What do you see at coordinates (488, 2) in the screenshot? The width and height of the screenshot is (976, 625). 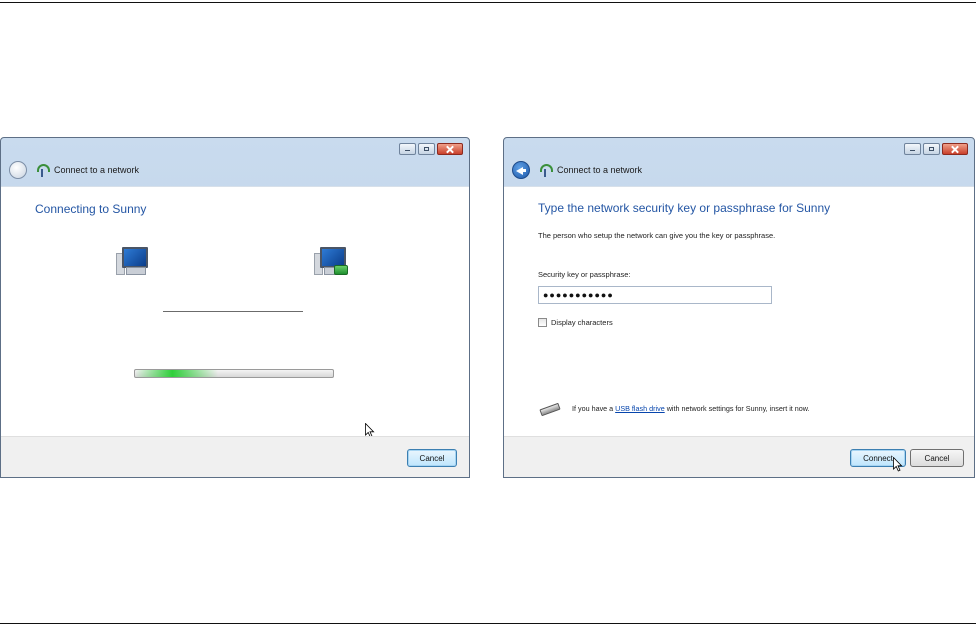 I see `top-rule` at bounding box center [488, 2].